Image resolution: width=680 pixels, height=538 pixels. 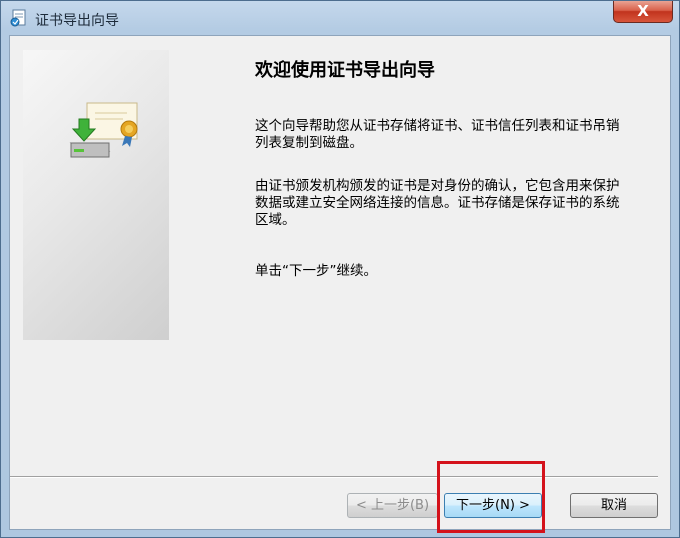 I want to click on next-button-highlight-box, so click(x=491, y=497).